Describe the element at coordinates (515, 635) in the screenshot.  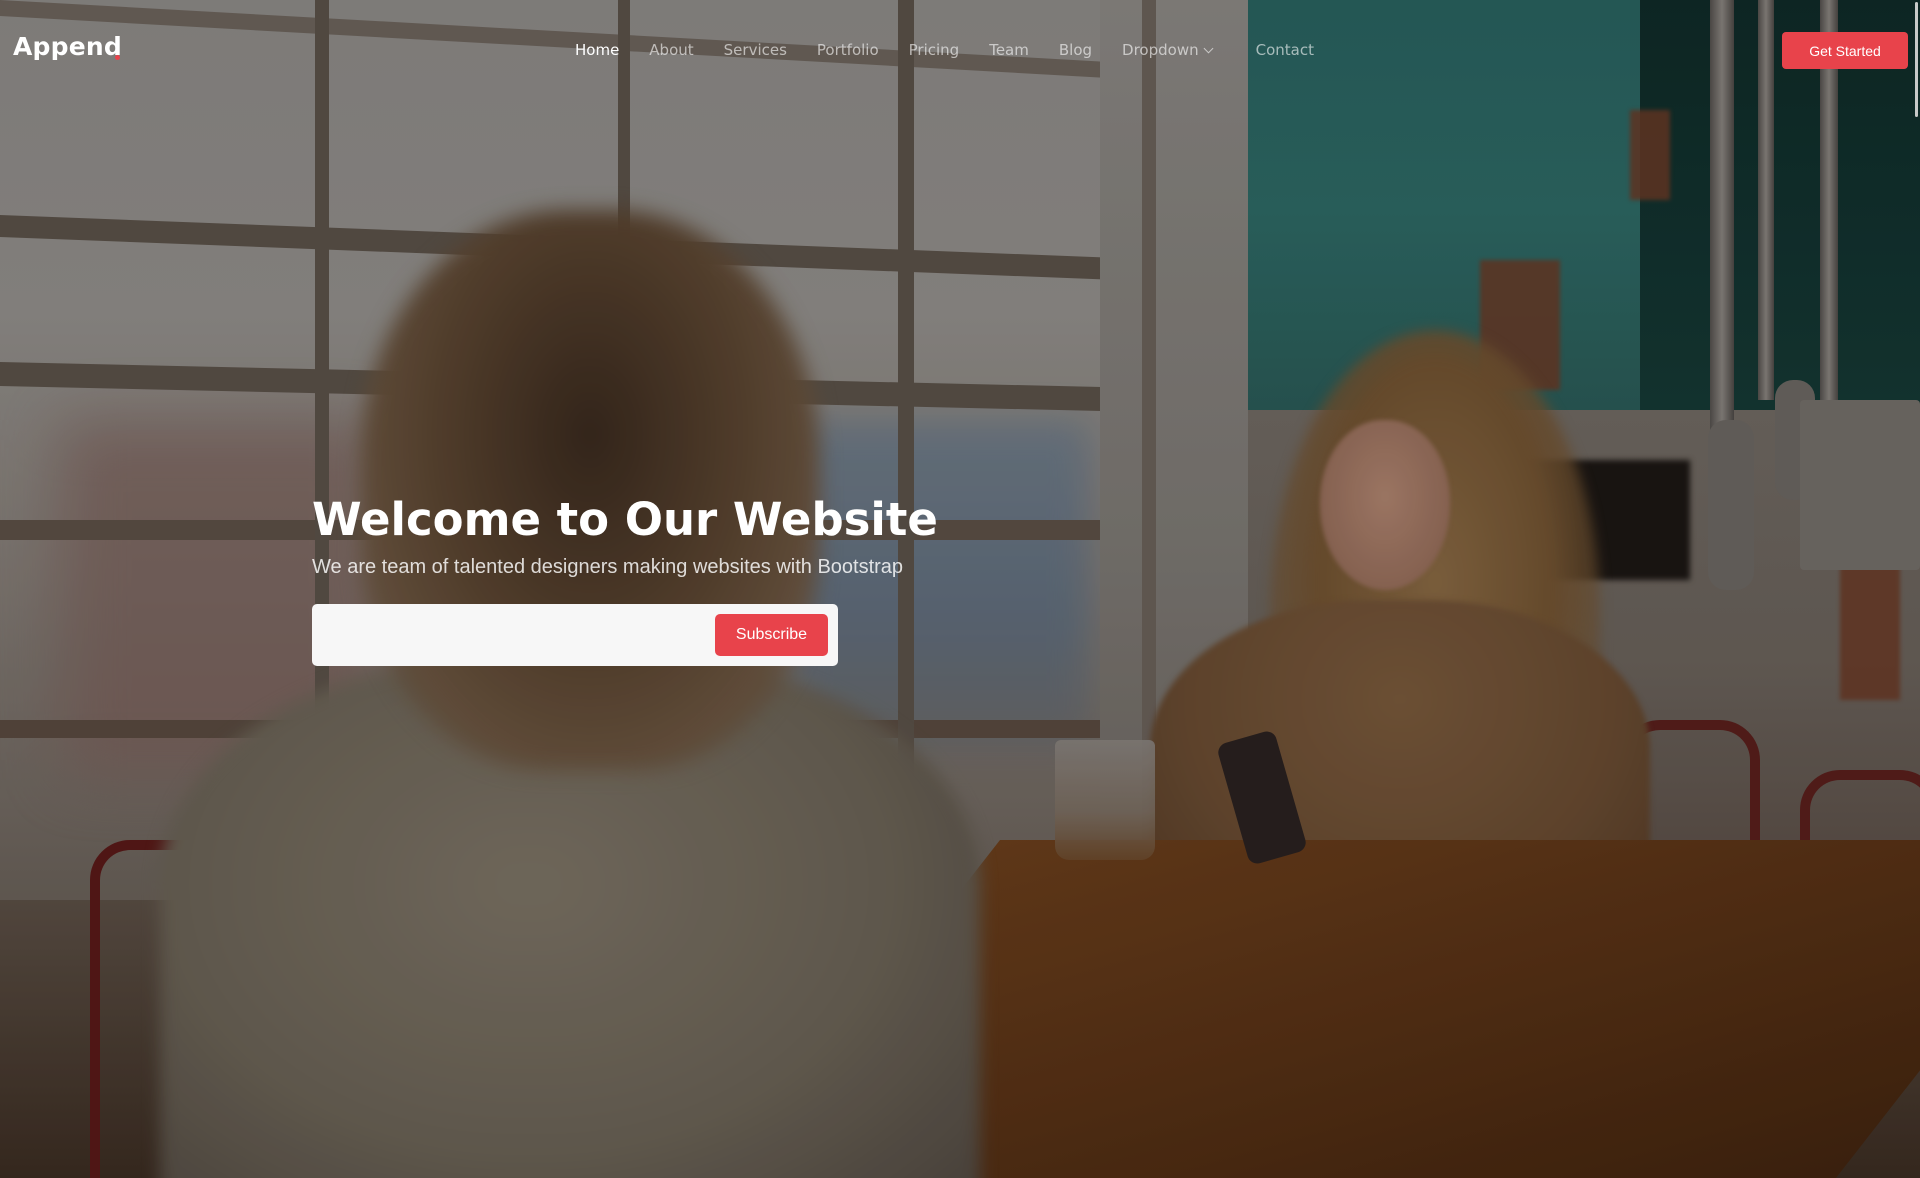
I see `email-input` at that location.